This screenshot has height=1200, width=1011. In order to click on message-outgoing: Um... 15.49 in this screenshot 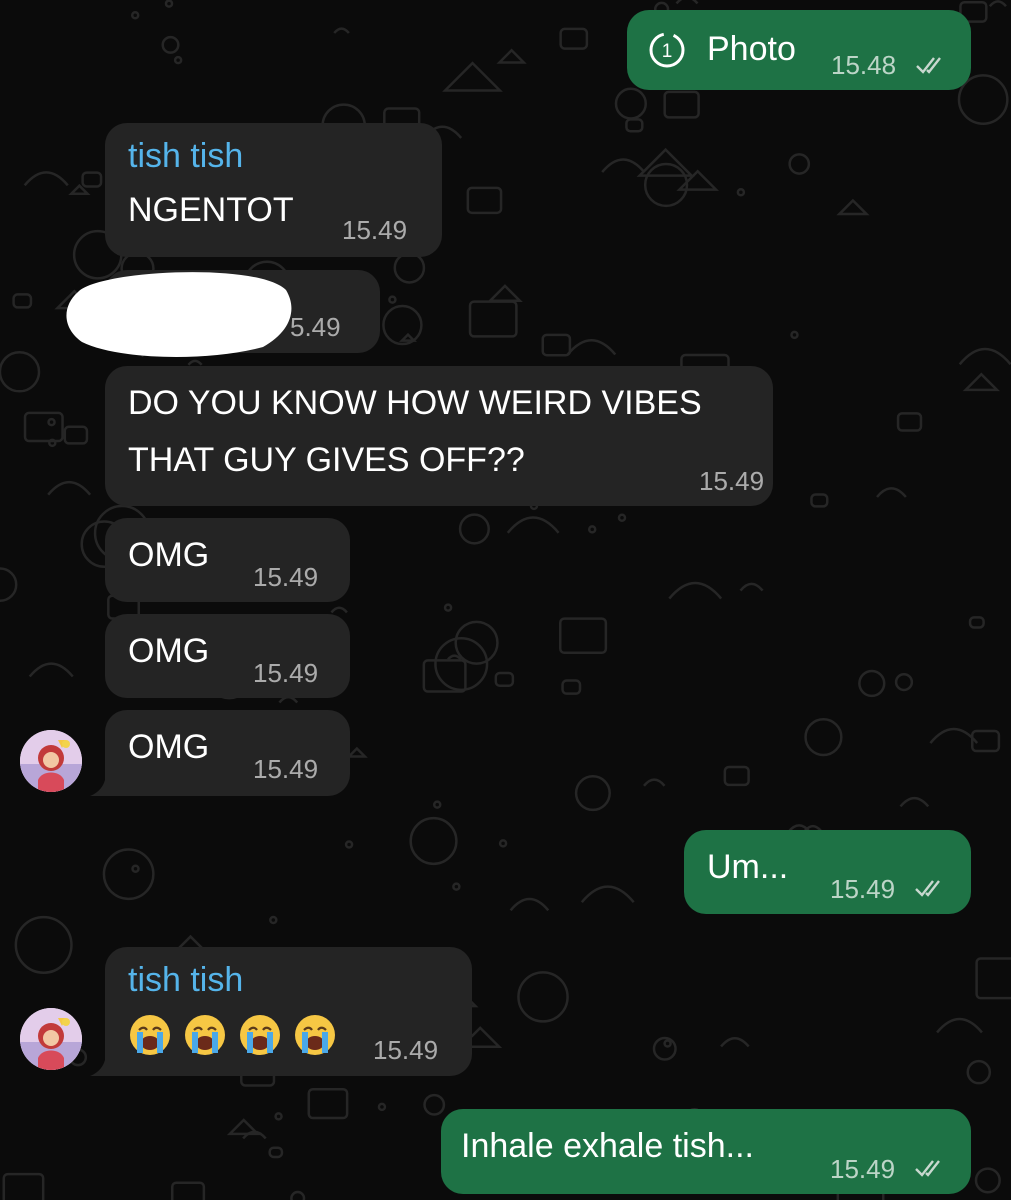, I will do `click(827, 872)`.